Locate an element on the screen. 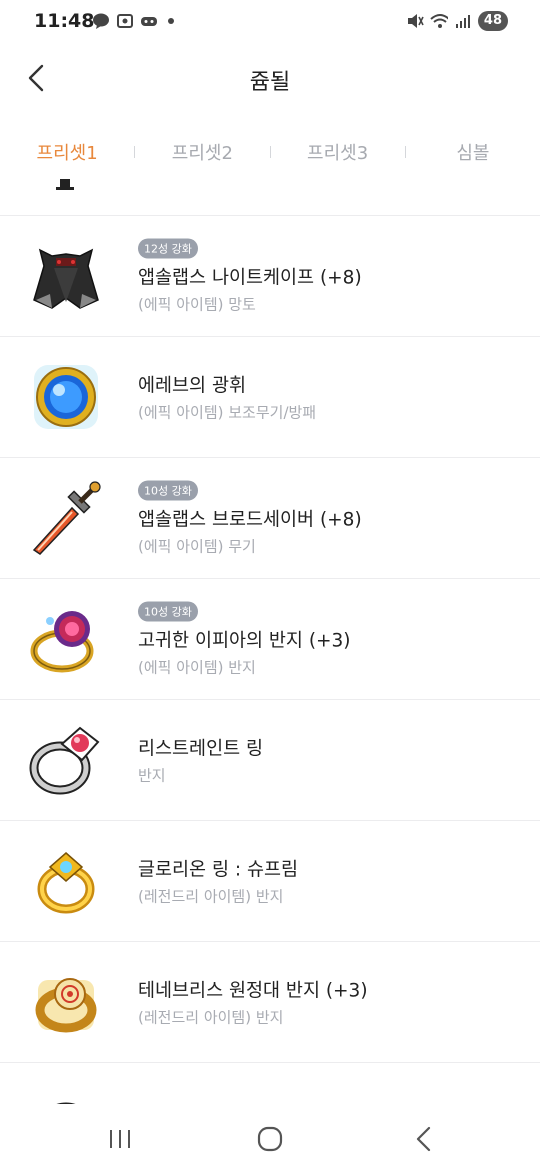 Image resolution: width=540 pixels, height=1170 pixels. list-item: 12성 강화 앱솔랩스 나이트케이프 (+8) (에픽 아이템) 망토 is located at coordinates (270, 276).